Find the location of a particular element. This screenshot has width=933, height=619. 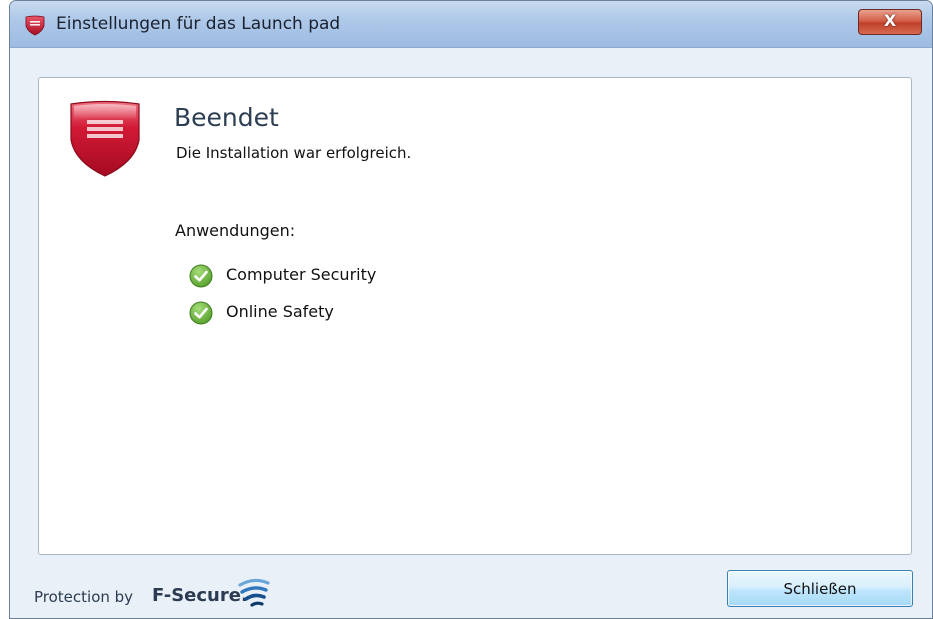

close-button: Schließen is located at coordinates (820, 588).